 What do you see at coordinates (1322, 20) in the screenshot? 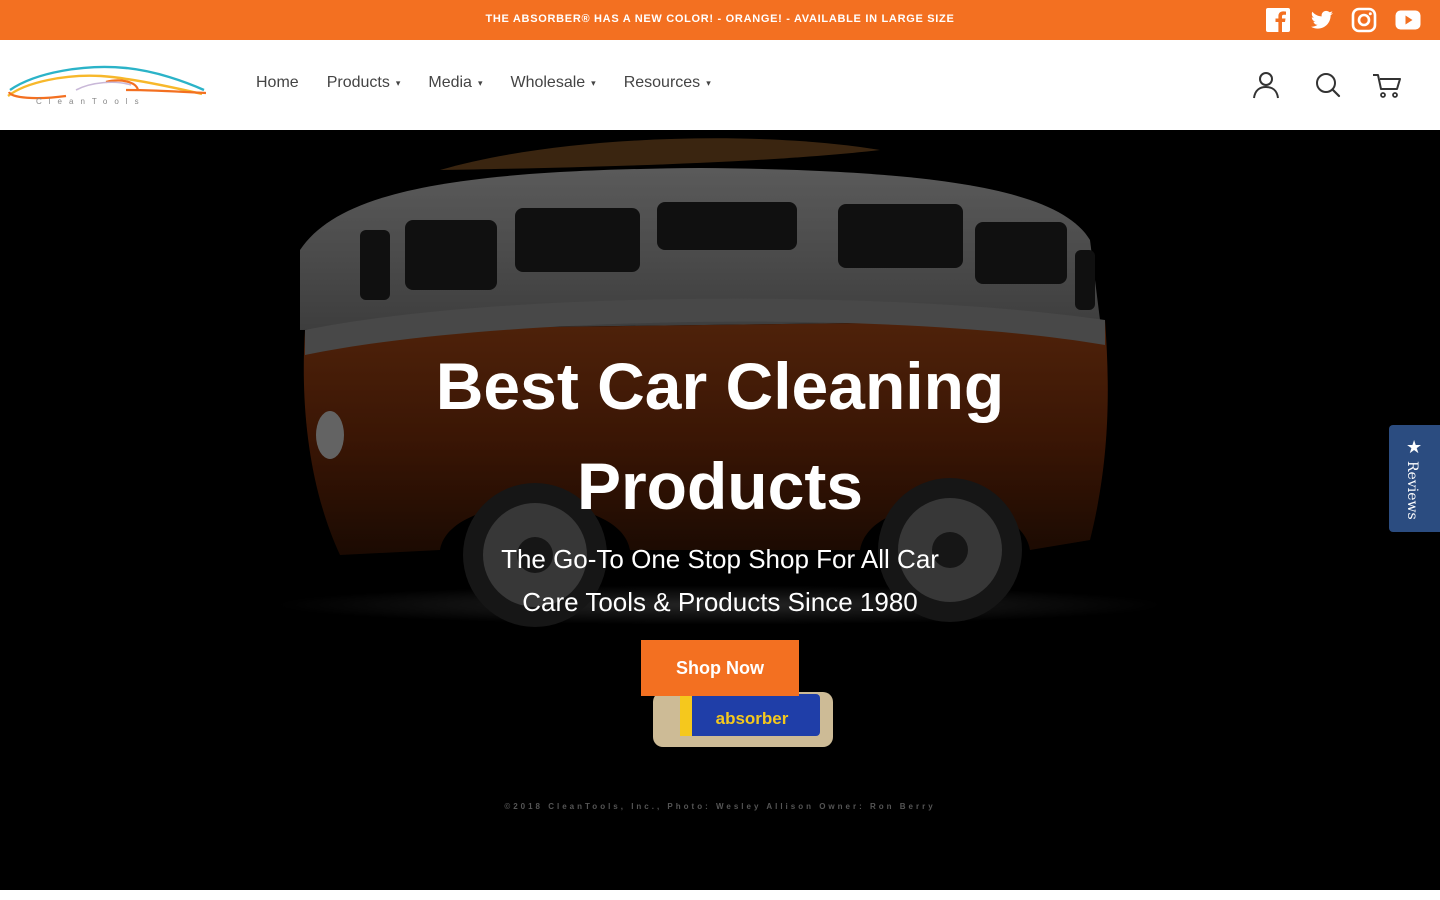
I see `twitter-icon` at bounding box center [1322, 20].